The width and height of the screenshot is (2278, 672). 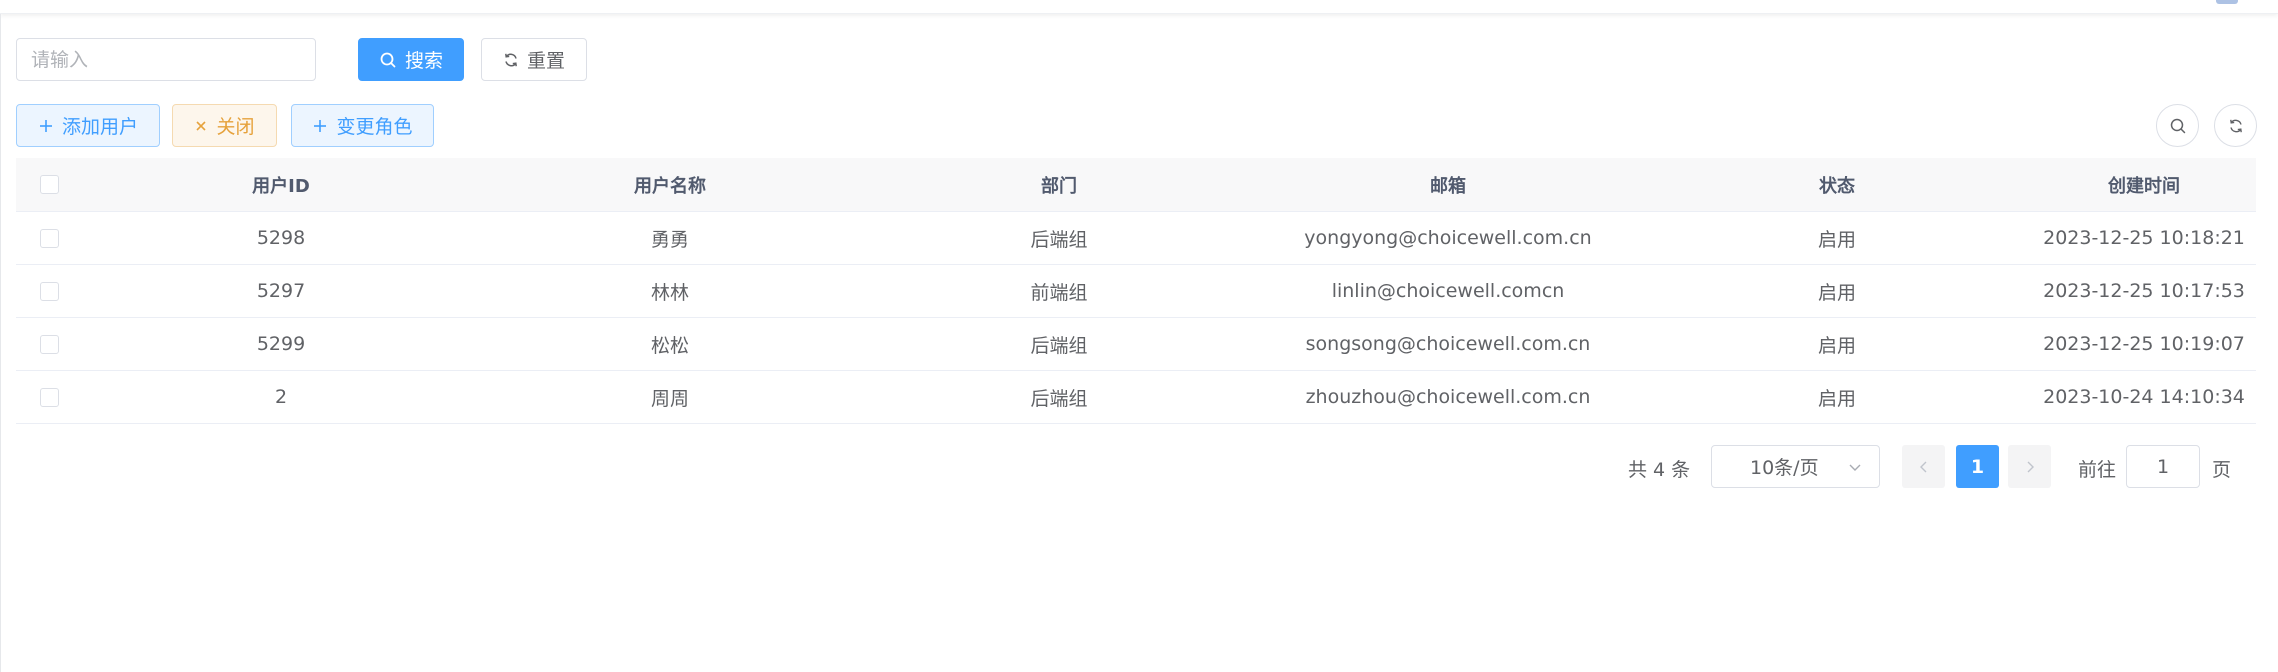 I want to click on next-page-button, so click(x=2029, y=466).